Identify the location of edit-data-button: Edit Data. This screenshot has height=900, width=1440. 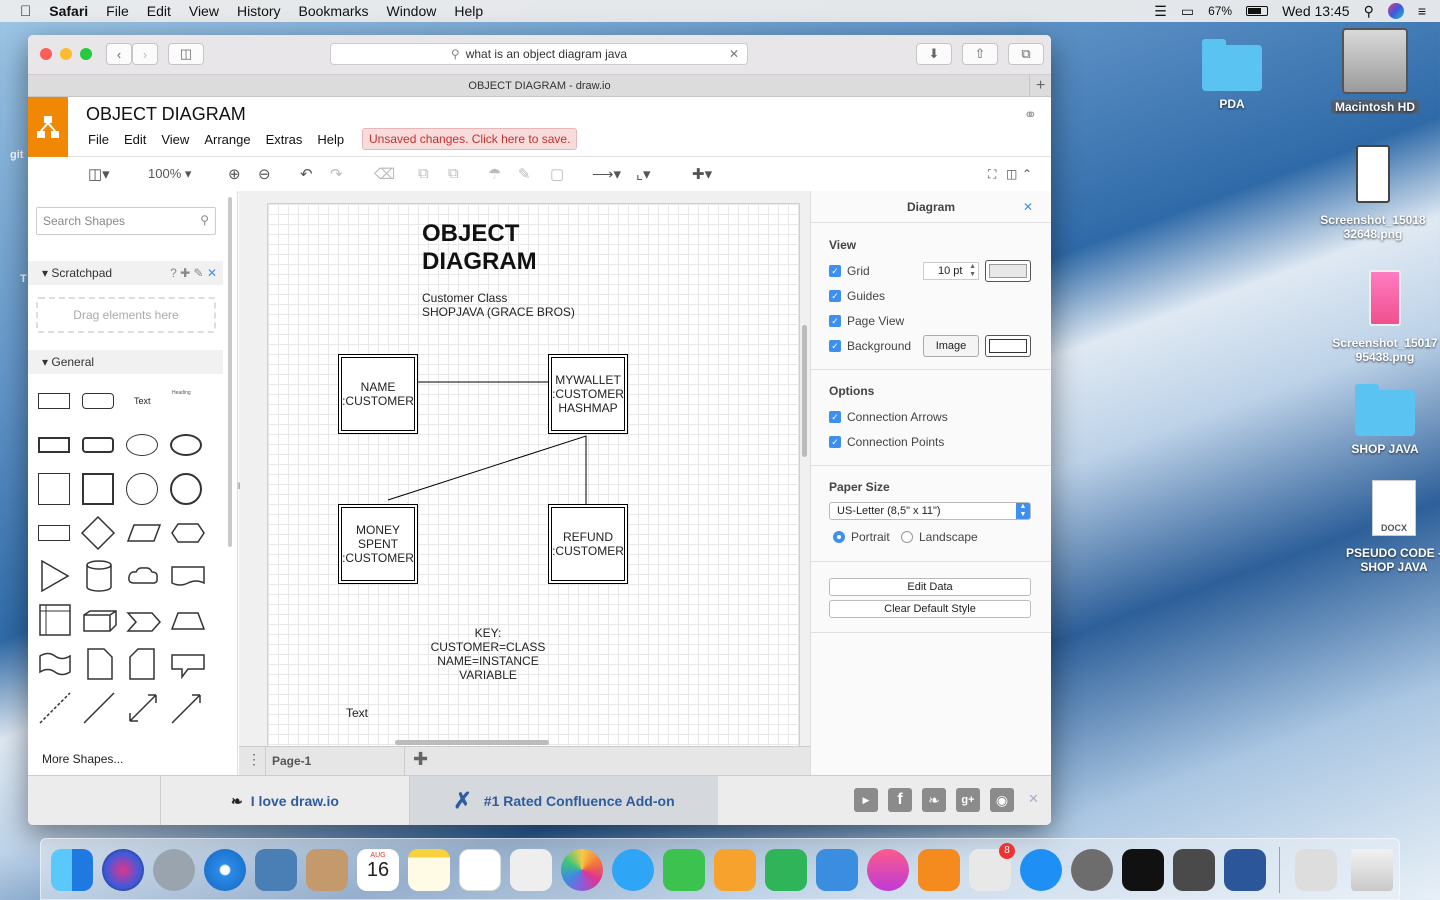
(930, 587).